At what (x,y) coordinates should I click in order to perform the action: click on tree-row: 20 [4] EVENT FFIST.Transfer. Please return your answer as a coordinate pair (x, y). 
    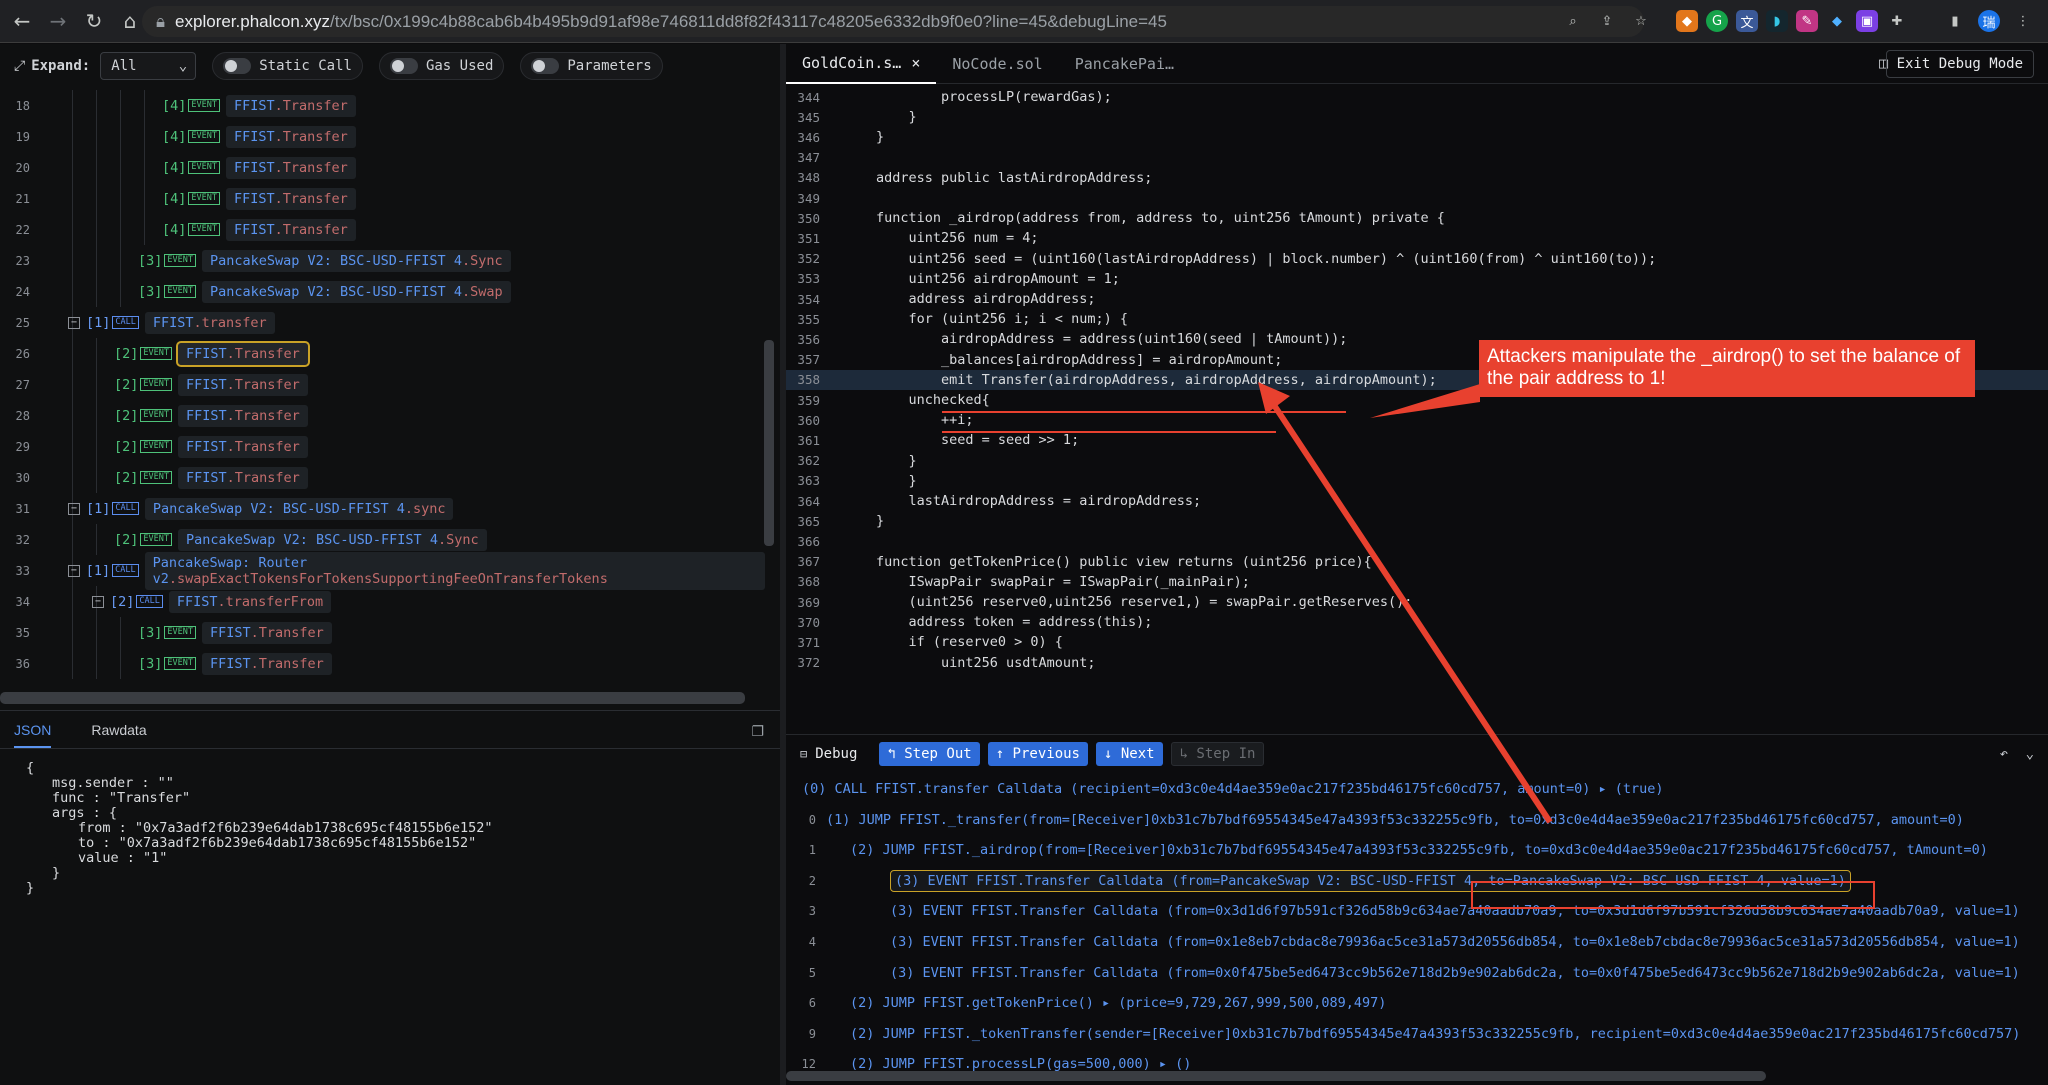
    Looking at the image, I should click on (382, 167).